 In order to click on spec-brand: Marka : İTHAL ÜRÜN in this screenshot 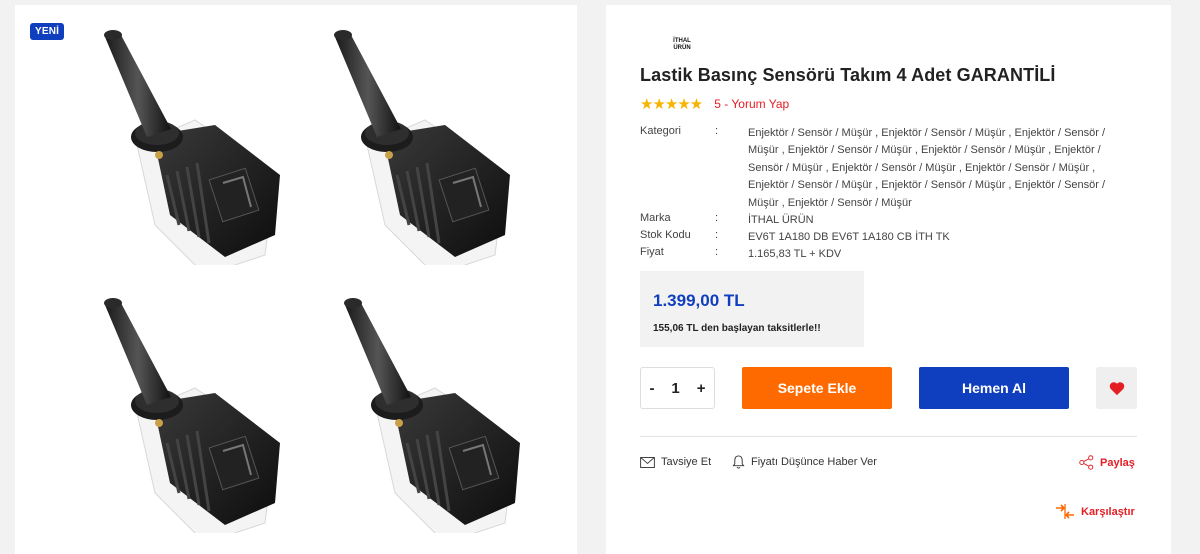, I will do `click(880, 219)`.